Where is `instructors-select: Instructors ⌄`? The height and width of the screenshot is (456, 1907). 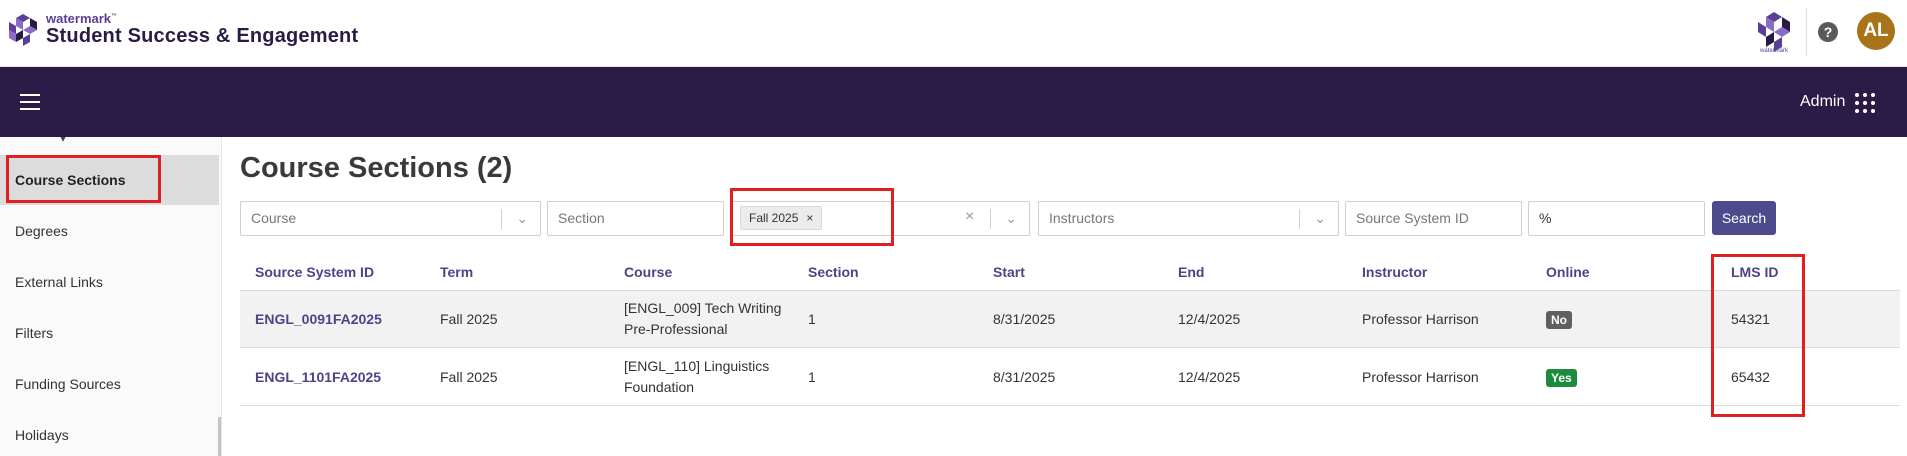 instructors-select: Instructors ⌄ is located at coordinates (1188, 218).